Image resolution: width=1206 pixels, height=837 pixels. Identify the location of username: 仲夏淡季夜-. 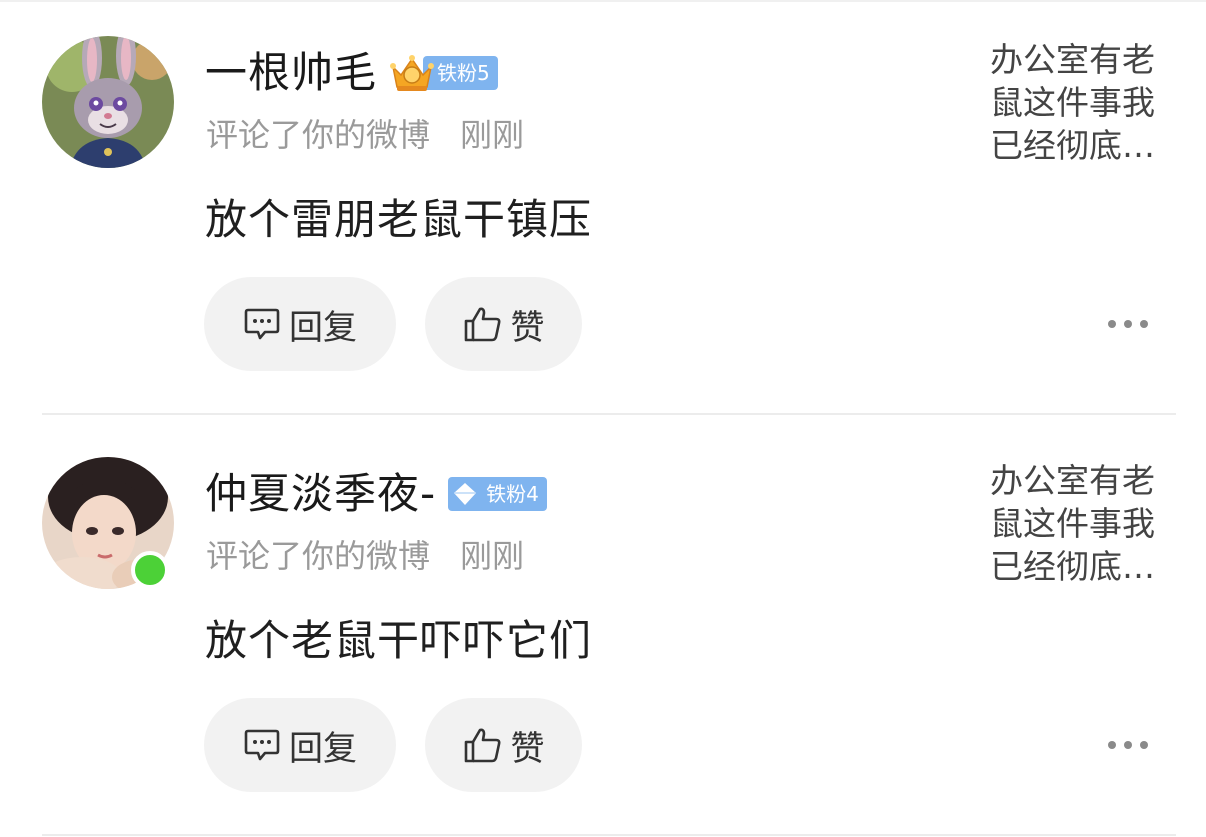
(320, 494).